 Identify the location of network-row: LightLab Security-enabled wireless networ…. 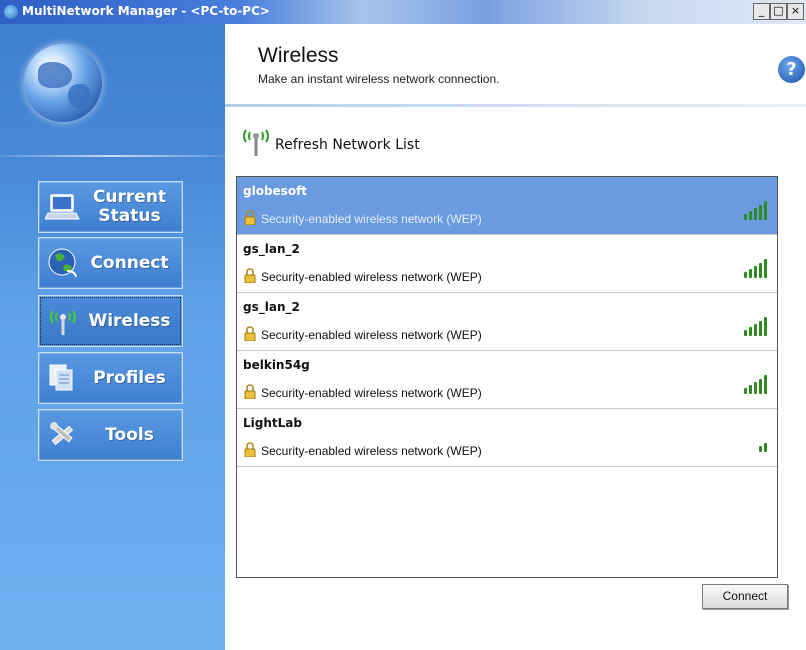
(507, 438).